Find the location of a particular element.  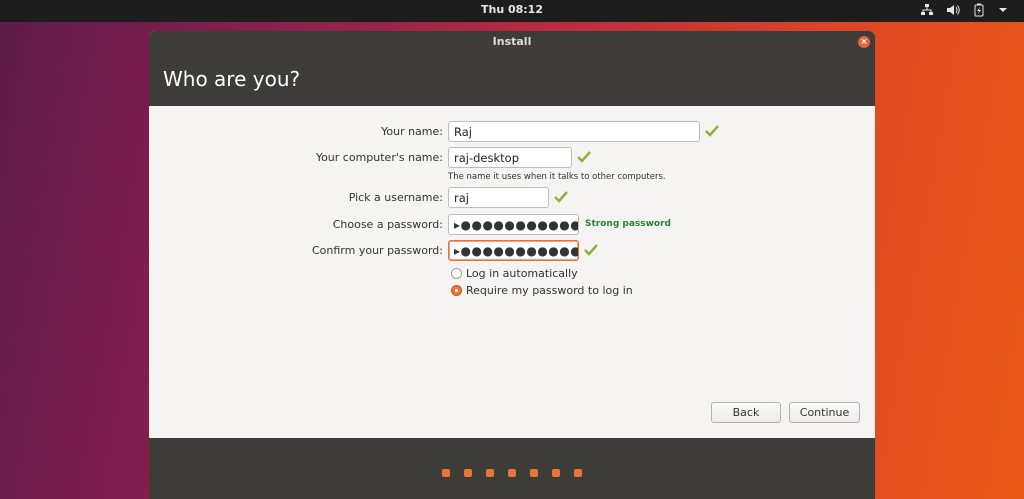

page-header: Who are you? is located at coordinates (512, 79).